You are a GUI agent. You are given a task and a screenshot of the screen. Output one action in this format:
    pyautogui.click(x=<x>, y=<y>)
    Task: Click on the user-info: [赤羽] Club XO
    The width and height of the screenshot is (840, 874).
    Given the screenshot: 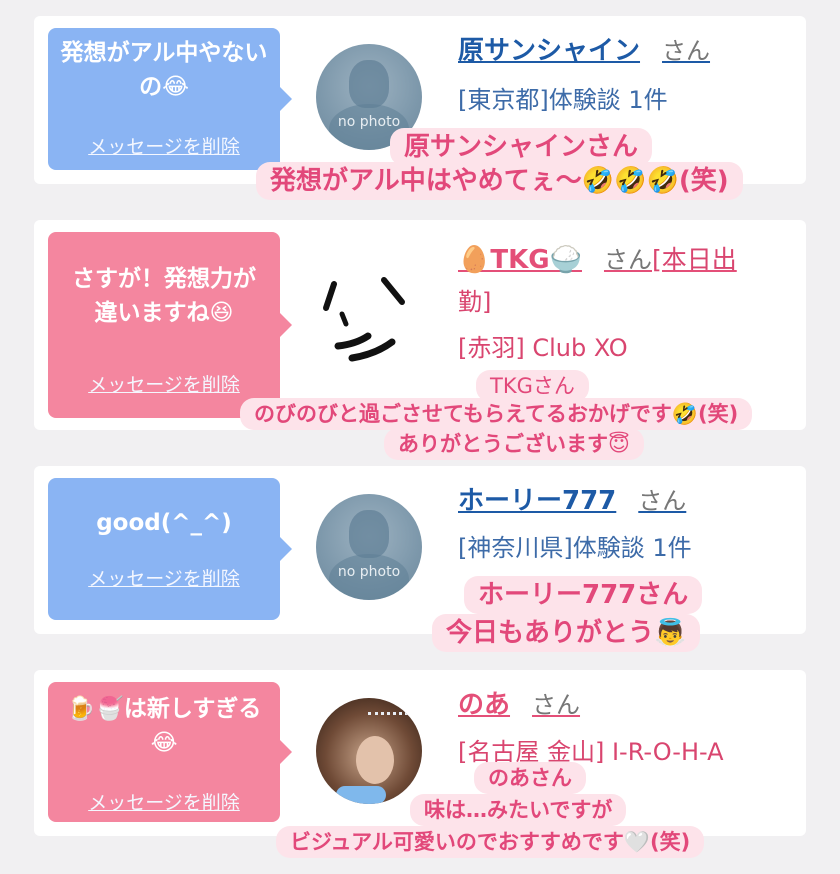 What is the action you would take?
    pyautogui.click(x=543, y=348)
    